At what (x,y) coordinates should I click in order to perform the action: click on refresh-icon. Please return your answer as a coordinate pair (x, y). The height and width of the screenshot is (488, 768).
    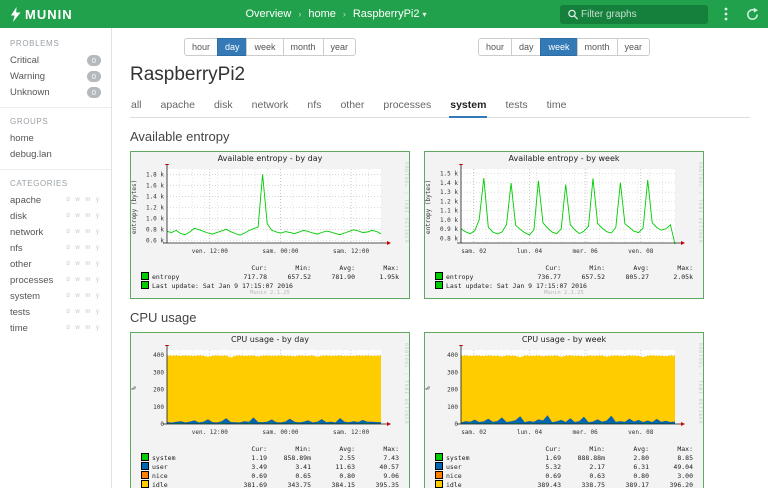
    Looking at the image, I should click on (752, 14).